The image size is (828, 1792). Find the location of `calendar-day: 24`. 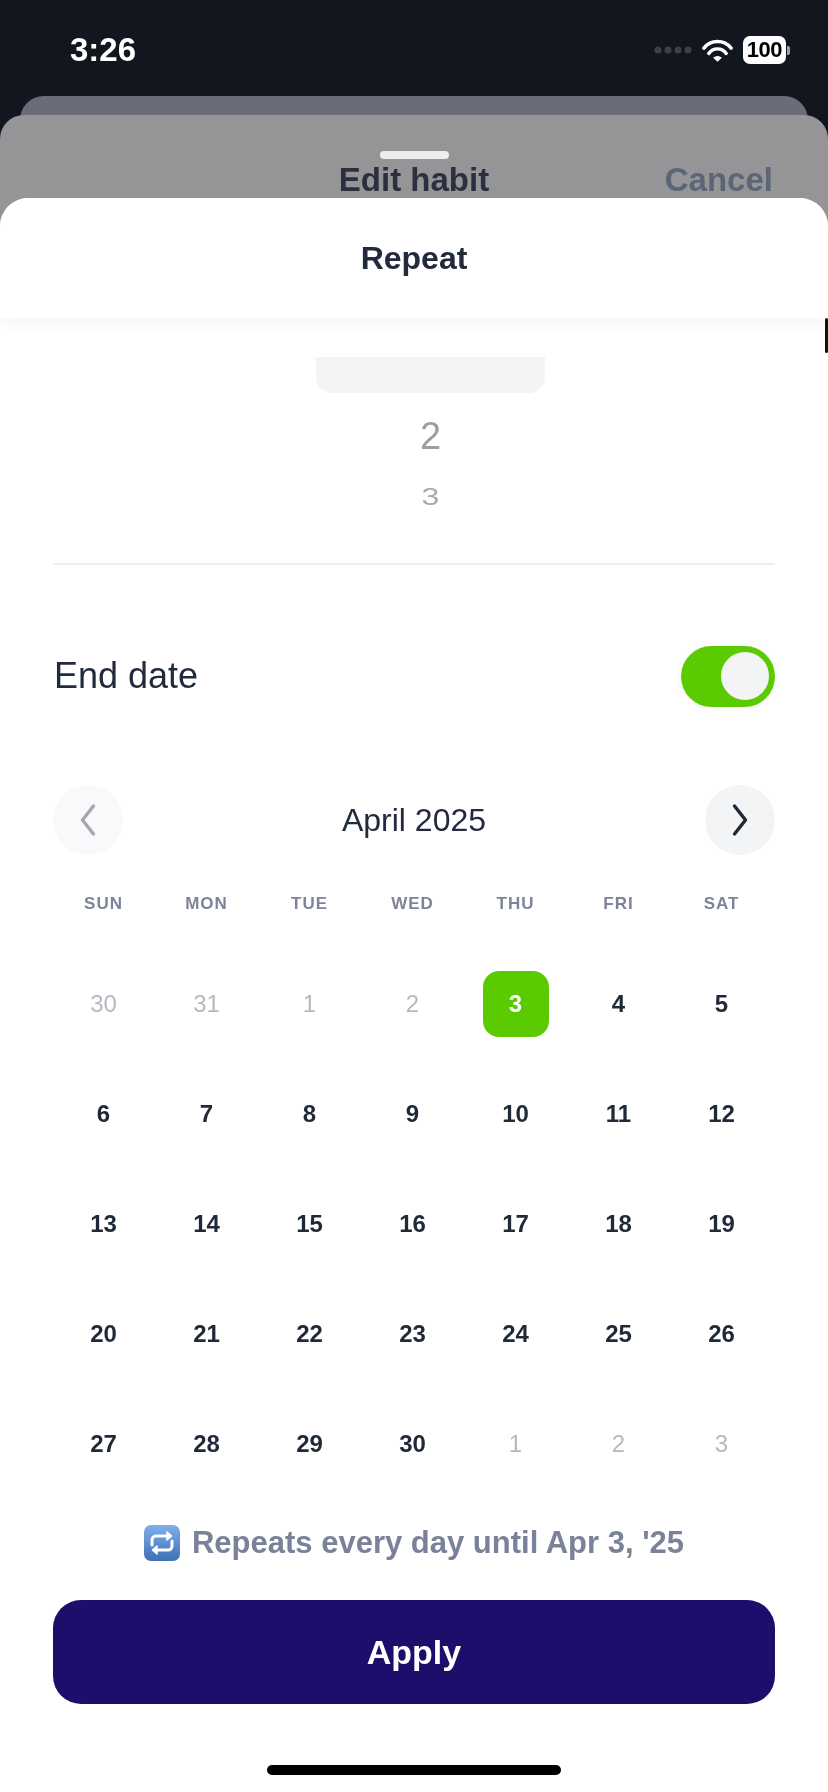

calendar-day: 24 is located at coordinates (515, 1334).